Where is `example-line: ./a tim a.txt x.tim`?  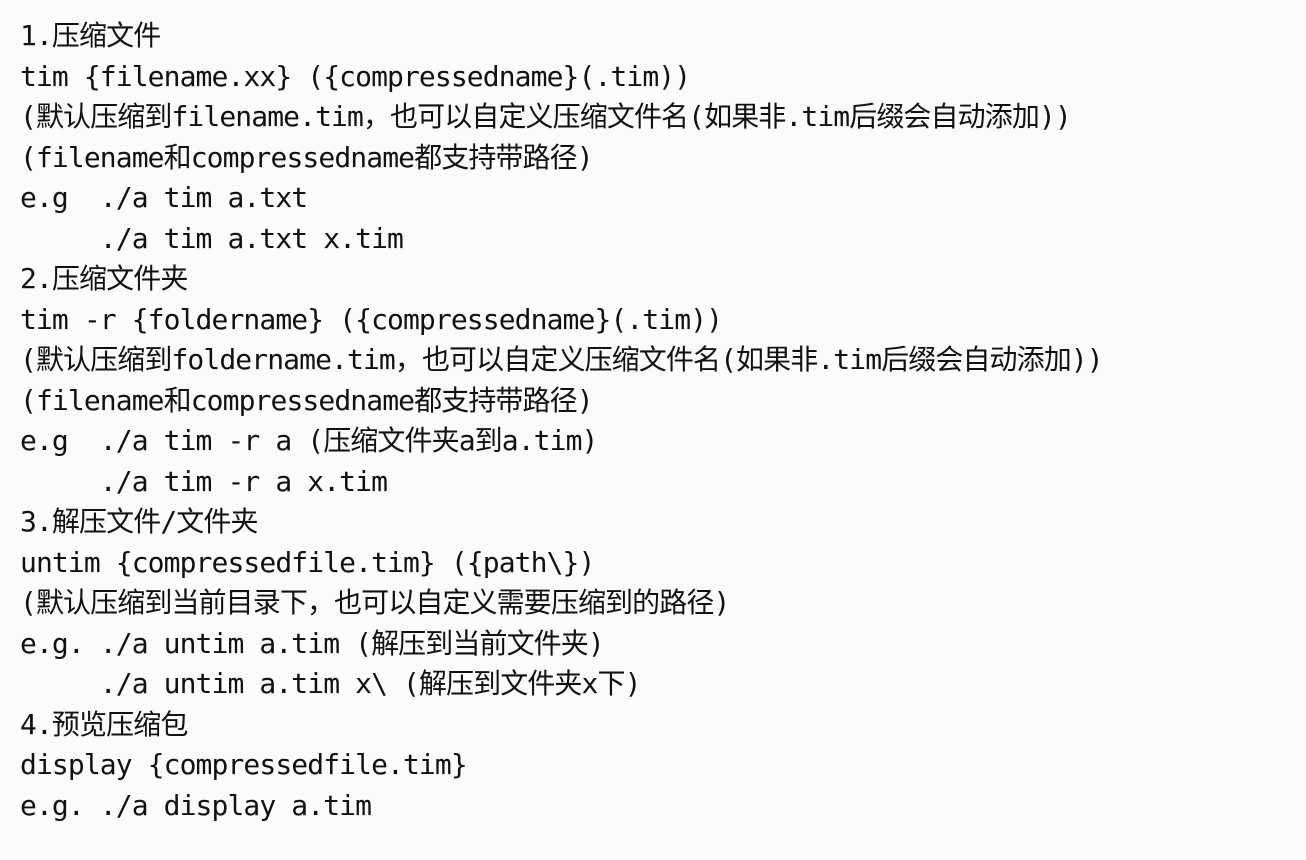 example-line: ./a tim a.txt x.tim is located at coordinates (212, 238).